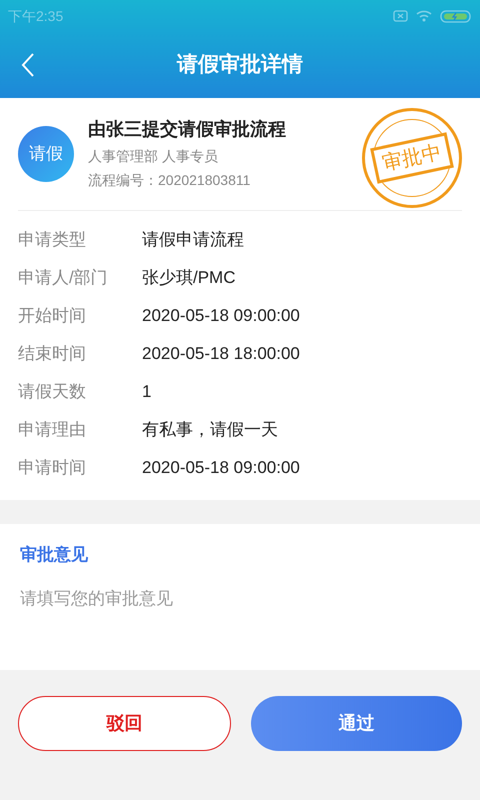 The height and width of the screenshot is (800, 480). What do you see at coordinates (187, 129) in the screenshot?
I see `request-title: 由张三提交请假审批流程` at bounding box center [187, 129].